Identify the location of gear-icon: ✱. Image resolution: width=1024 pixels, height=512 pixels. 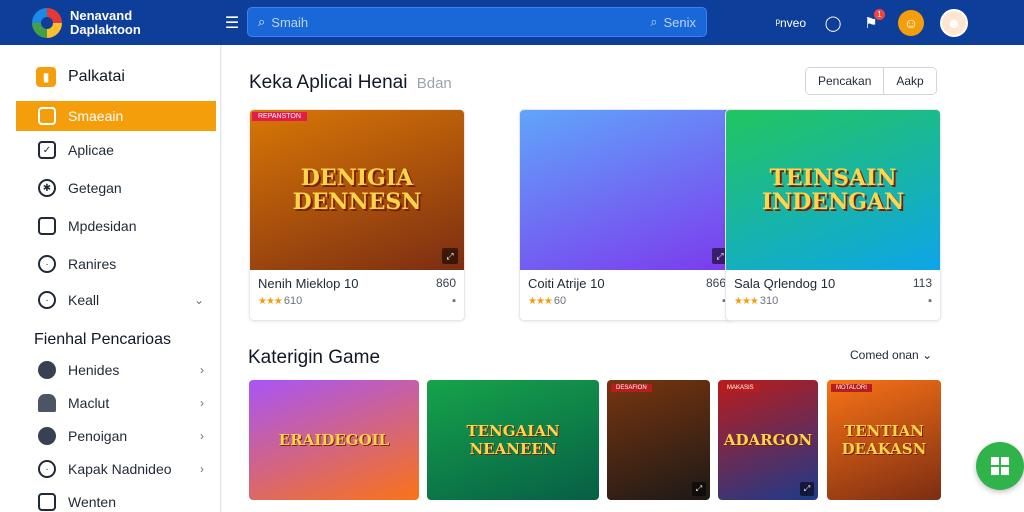
(47, 188).